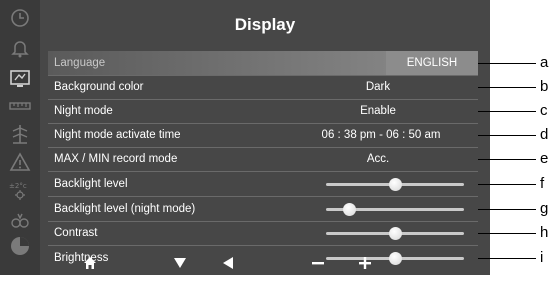  Describe the element at coordinates (544, 232) in the screenshot. I see `callout-letter-h: h` at that location.